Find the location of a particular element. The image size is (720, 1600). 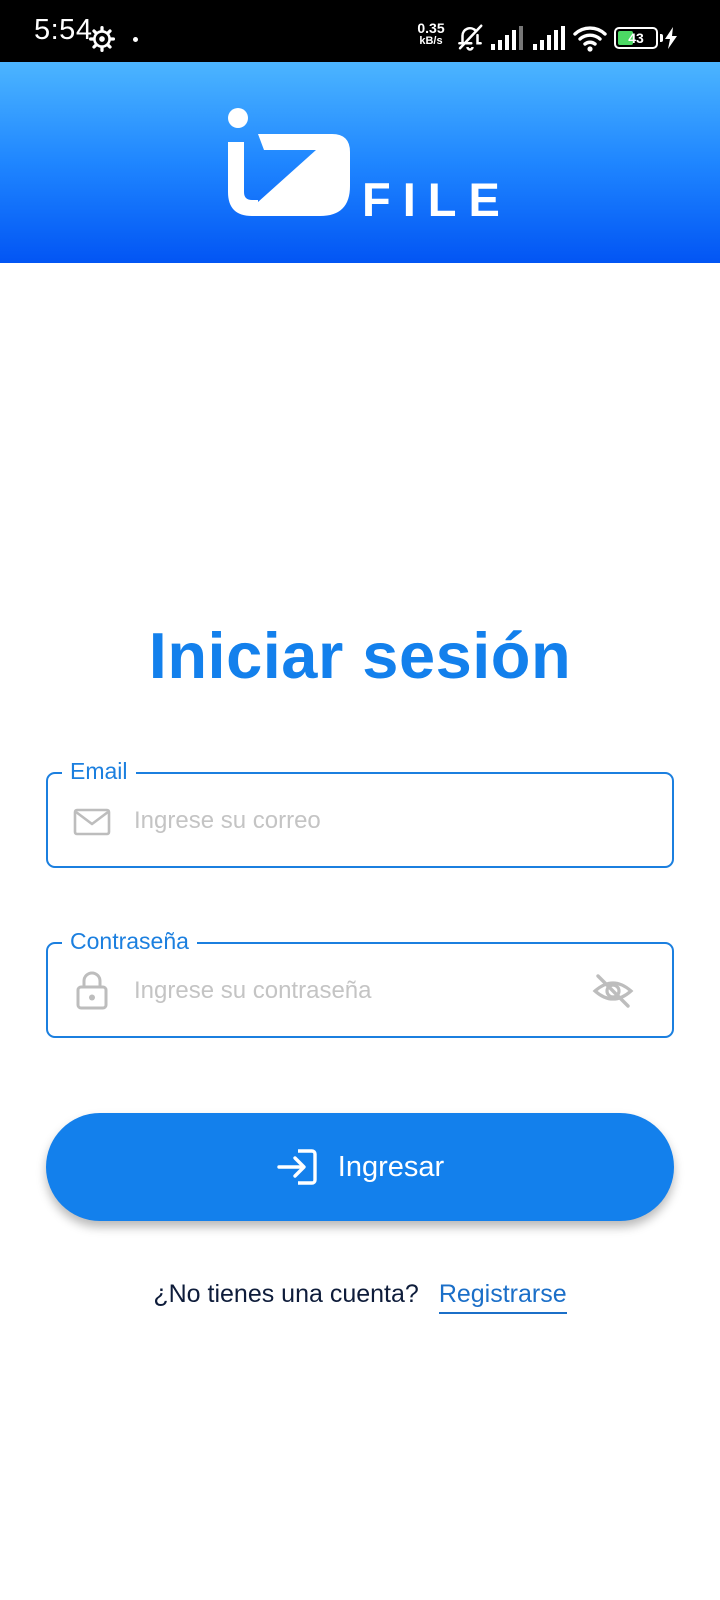

login-button-label: Ingresar is located at coordinates (391, 1166).